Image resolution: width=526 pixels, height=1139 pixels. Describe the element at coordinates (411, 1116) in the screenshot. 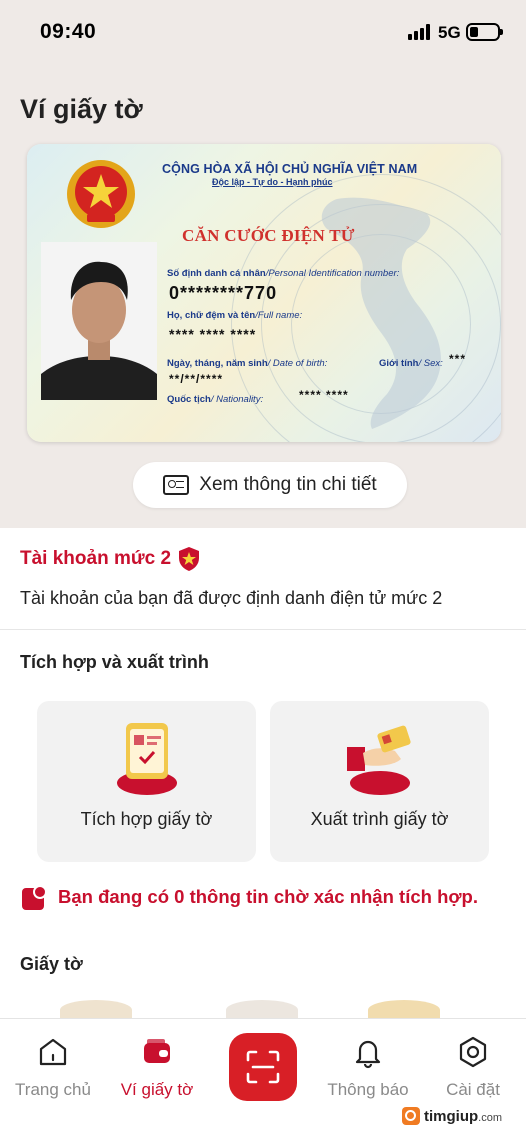

I see `search-logo-icon` at that location.